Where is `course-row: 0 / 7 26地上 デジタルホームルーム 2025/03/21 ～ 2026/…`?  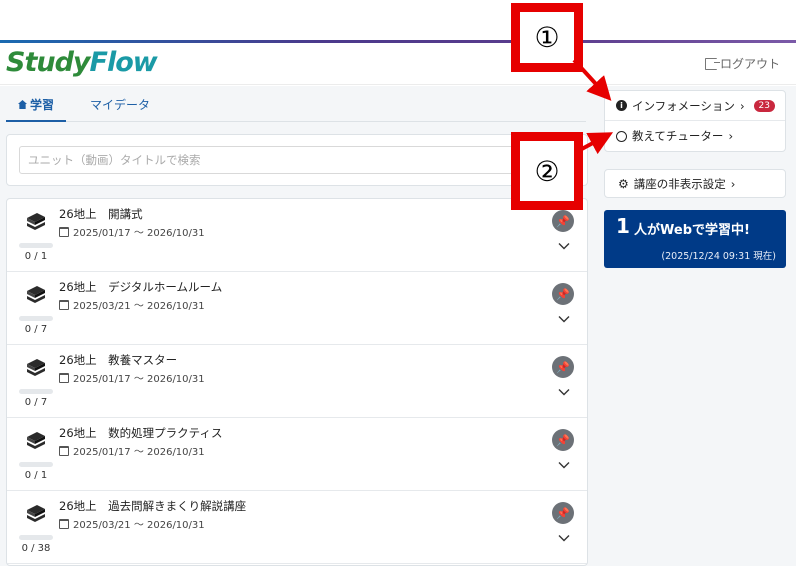 course-row: 0 / 7 26地上 デジタルホームルーム 2025/03/21 ～ 2026/… is located at coordinates (297, 308).